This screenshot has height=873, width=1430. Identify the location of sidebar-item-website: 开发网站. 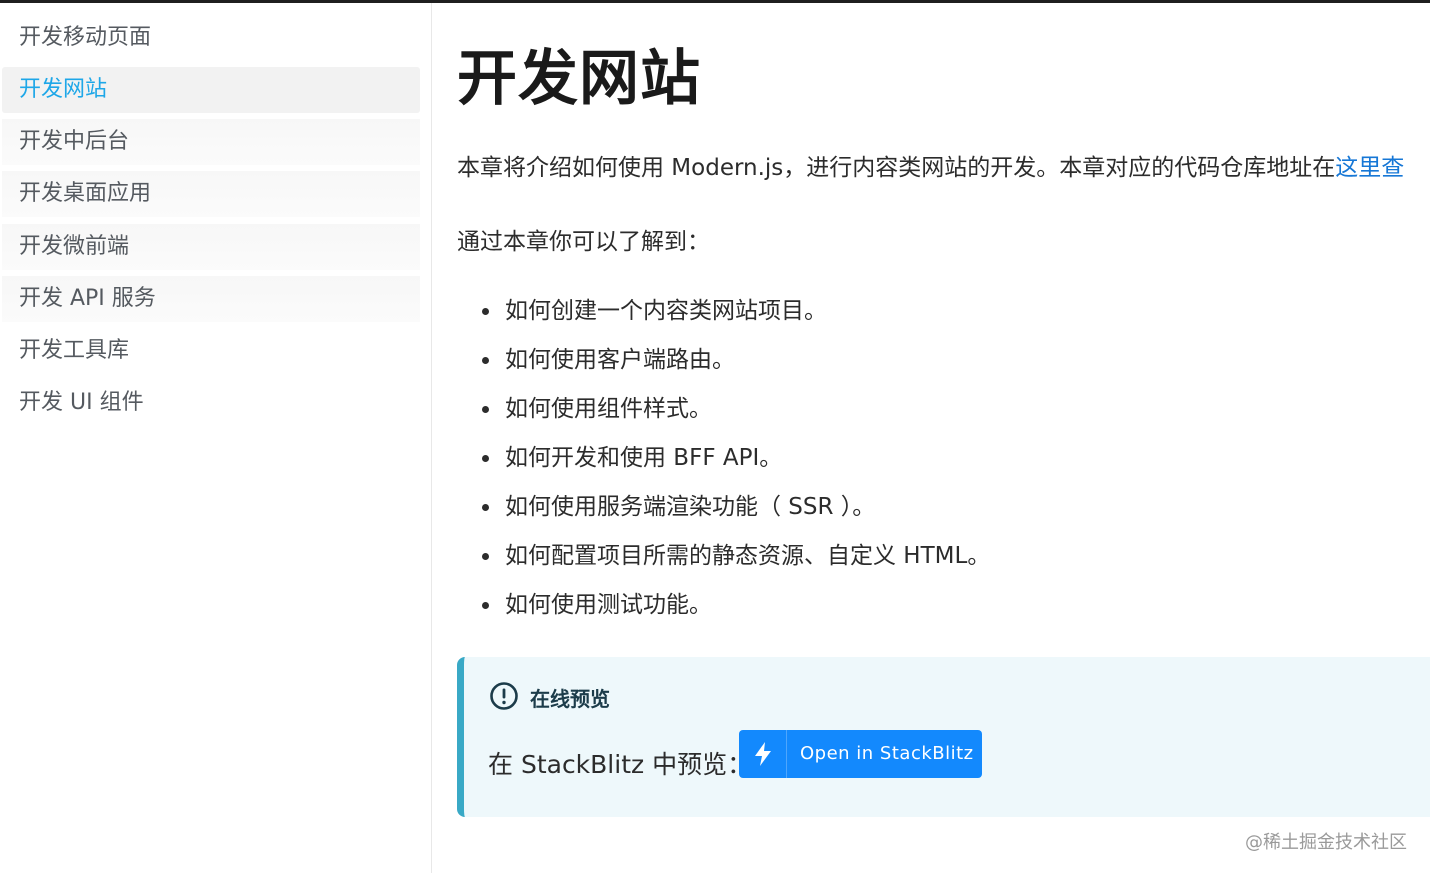
(211, 90).